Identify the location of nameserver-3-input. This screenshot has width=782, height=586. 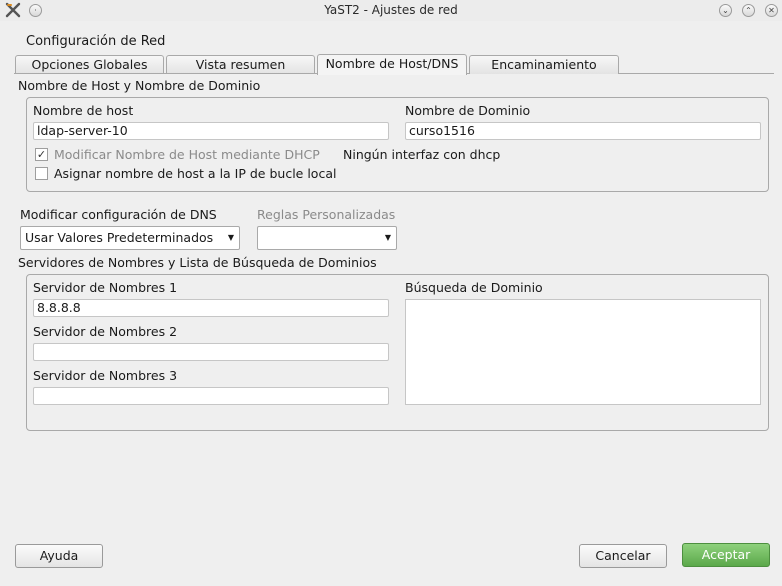
(211, 396).